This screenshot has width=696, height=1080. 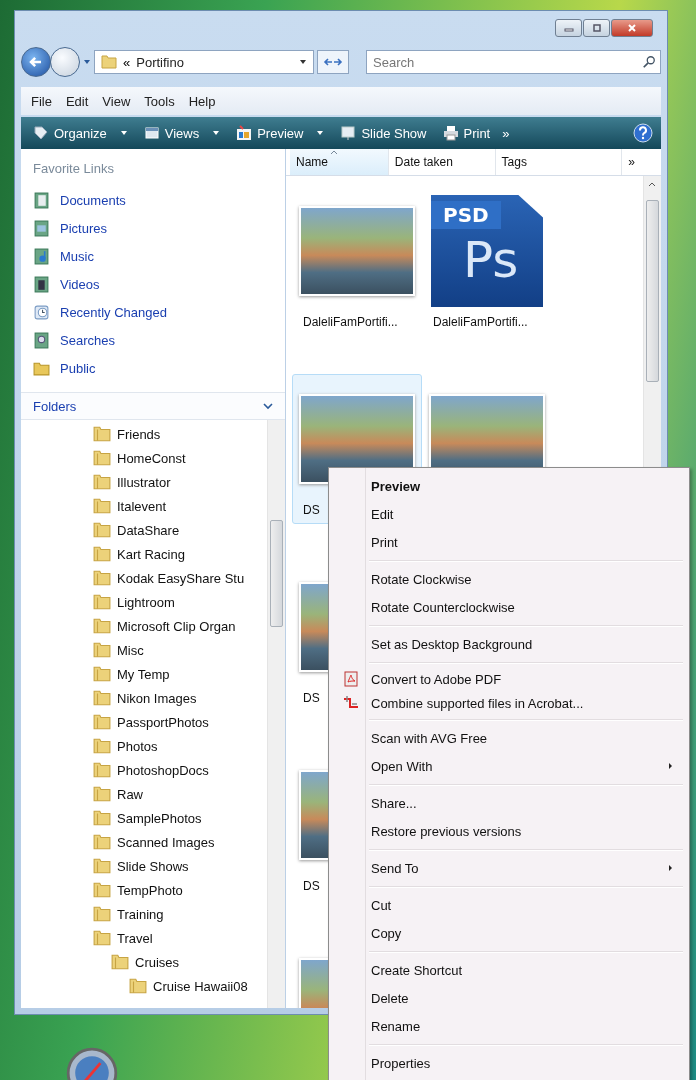 What do you see at coordinates (643, 133) in the screenshot?
I see `help-icon` at bounding box center [643, 133].